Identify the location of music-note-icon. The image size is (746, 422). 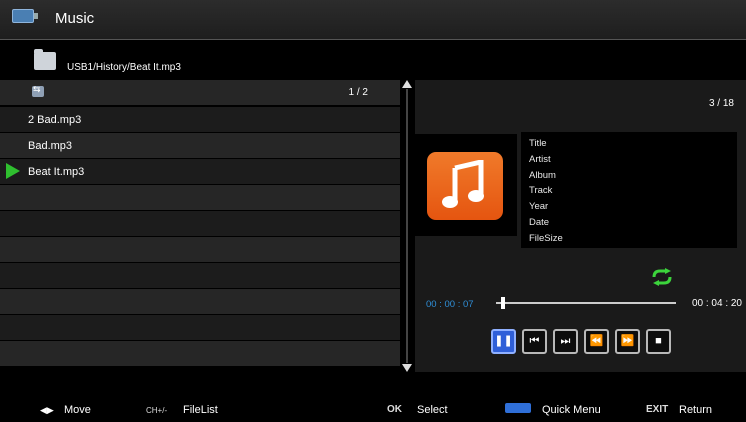
(465, 186).